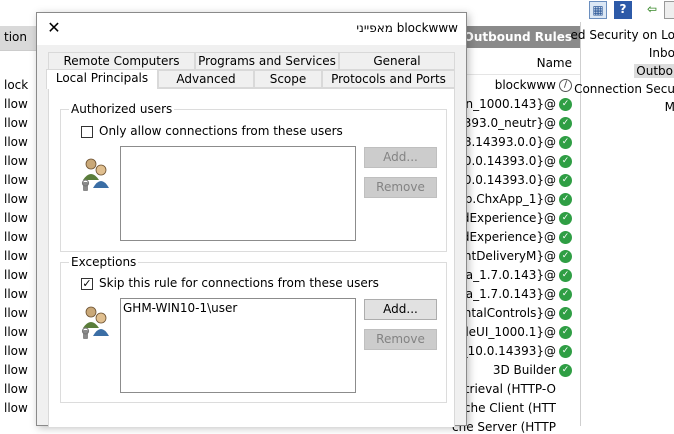 This screenshot has width=674, height=434. Describe the element at coordinates (517, 37) in the screenshot. I see `outbound-rules-title: Outbound Rules` at that location.